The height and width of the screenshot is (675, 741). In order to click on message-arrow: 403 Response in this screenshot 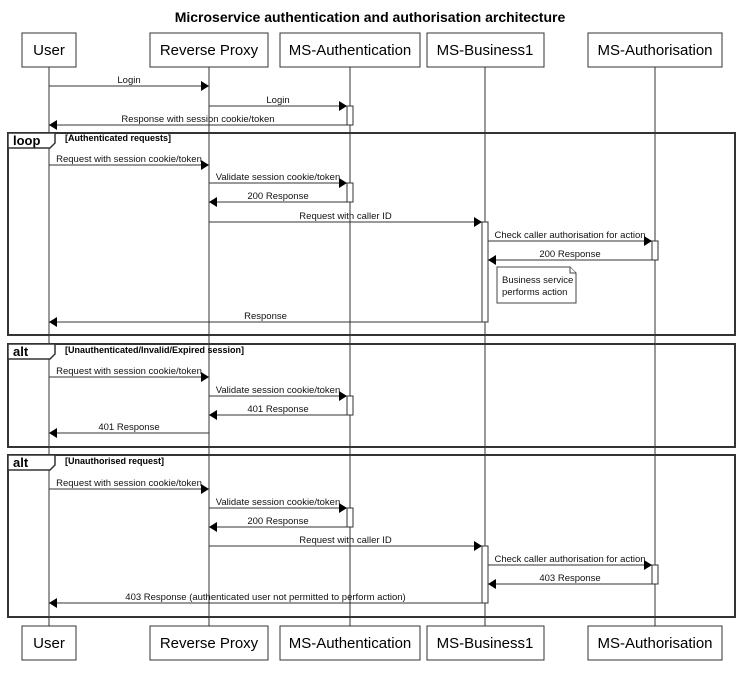, I will do `click(570, 581)`.